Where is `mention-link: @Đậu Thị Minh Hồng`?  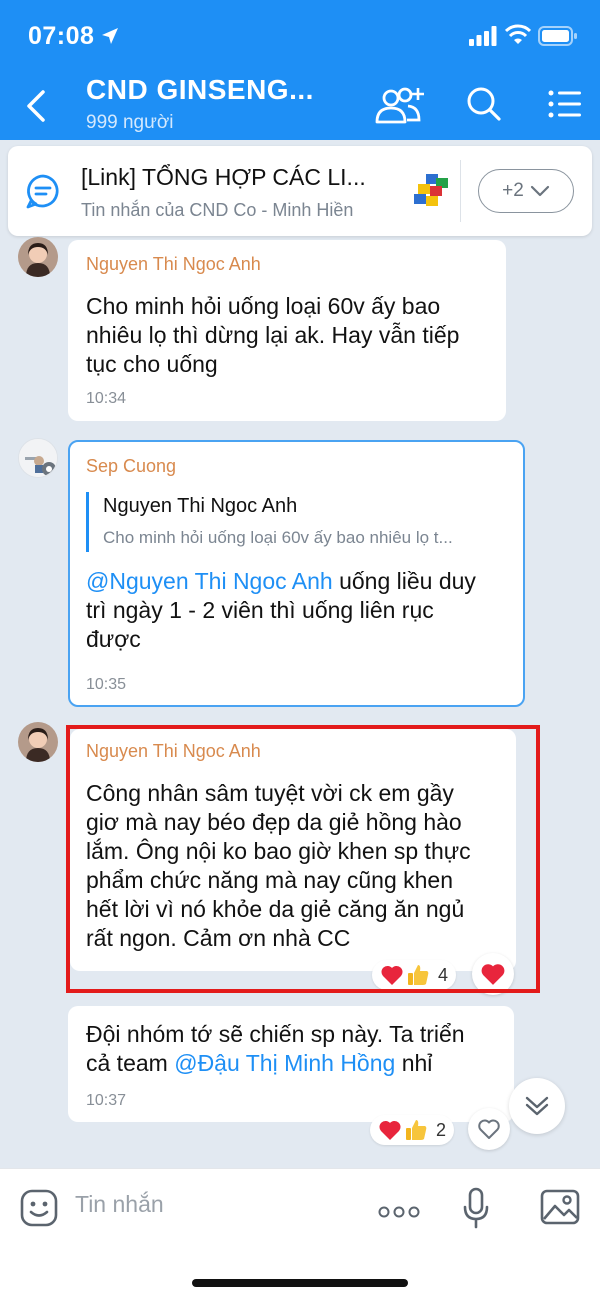 mention-link: @Đậu Thị Minh Hồng is located at coordinates (284, 1063).